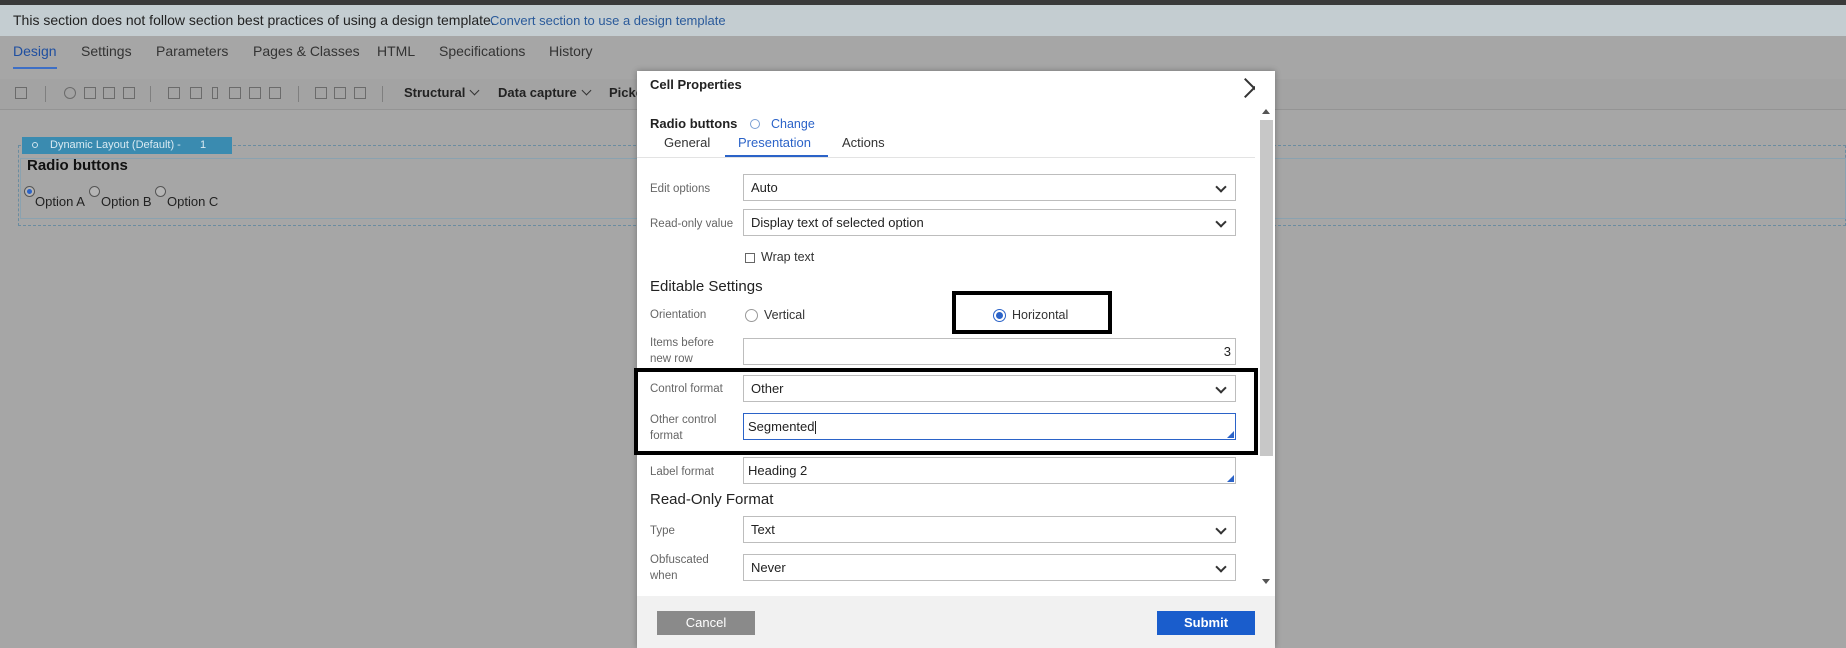 The width and height of the screenshot is (1846, 648). I want to click on readonly-value-value: Display text of selected option, so click(837, 222).